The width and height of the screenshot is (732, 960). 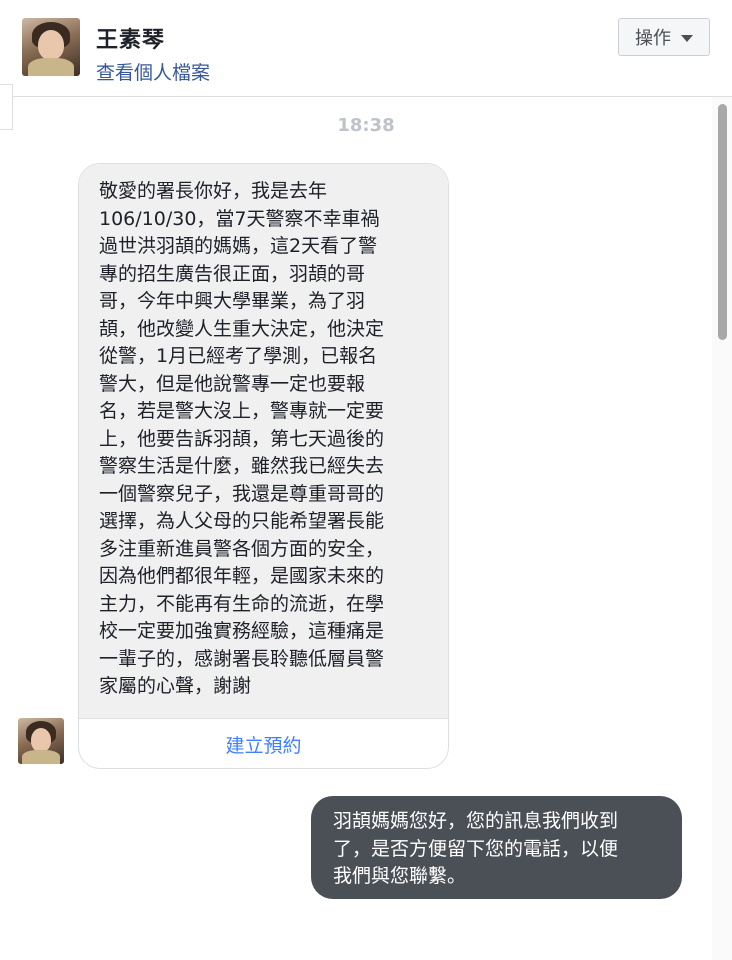 I want to click on caret-down-icon, so click(x=687, y=38).